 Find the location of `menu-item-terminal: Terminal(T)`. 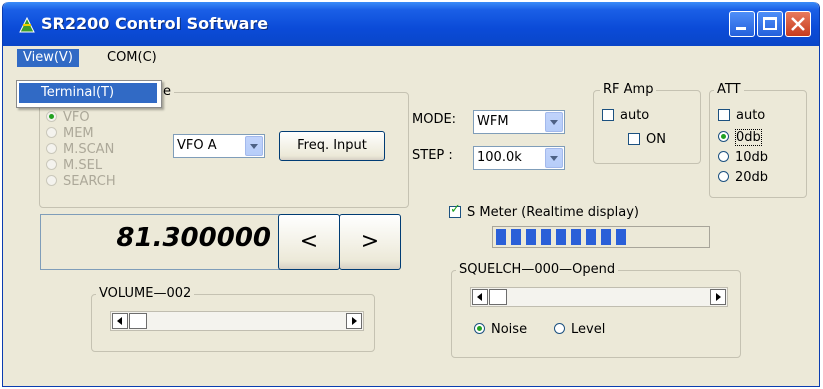

menu-item-terminal: Terminal(T) is located at coordinates (88, 93).